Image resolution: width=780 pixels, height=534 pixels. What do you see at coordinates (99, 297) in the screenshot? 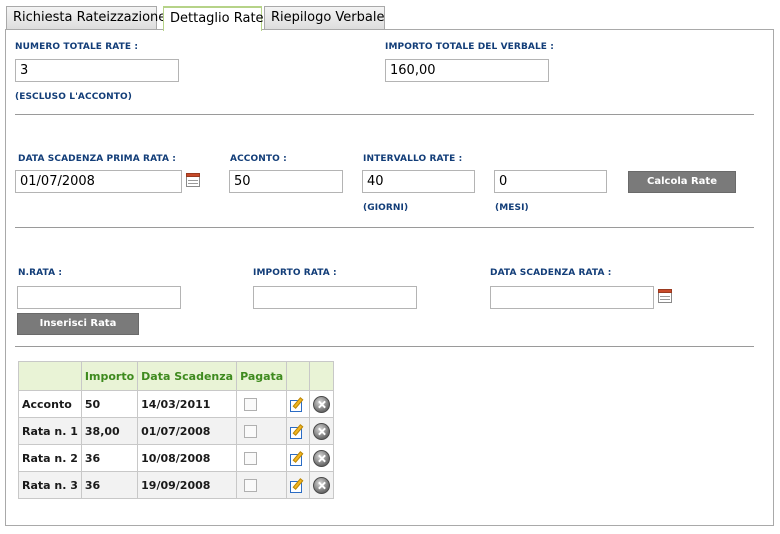
I see `n-rata-input` at bounding box center [99, 297].